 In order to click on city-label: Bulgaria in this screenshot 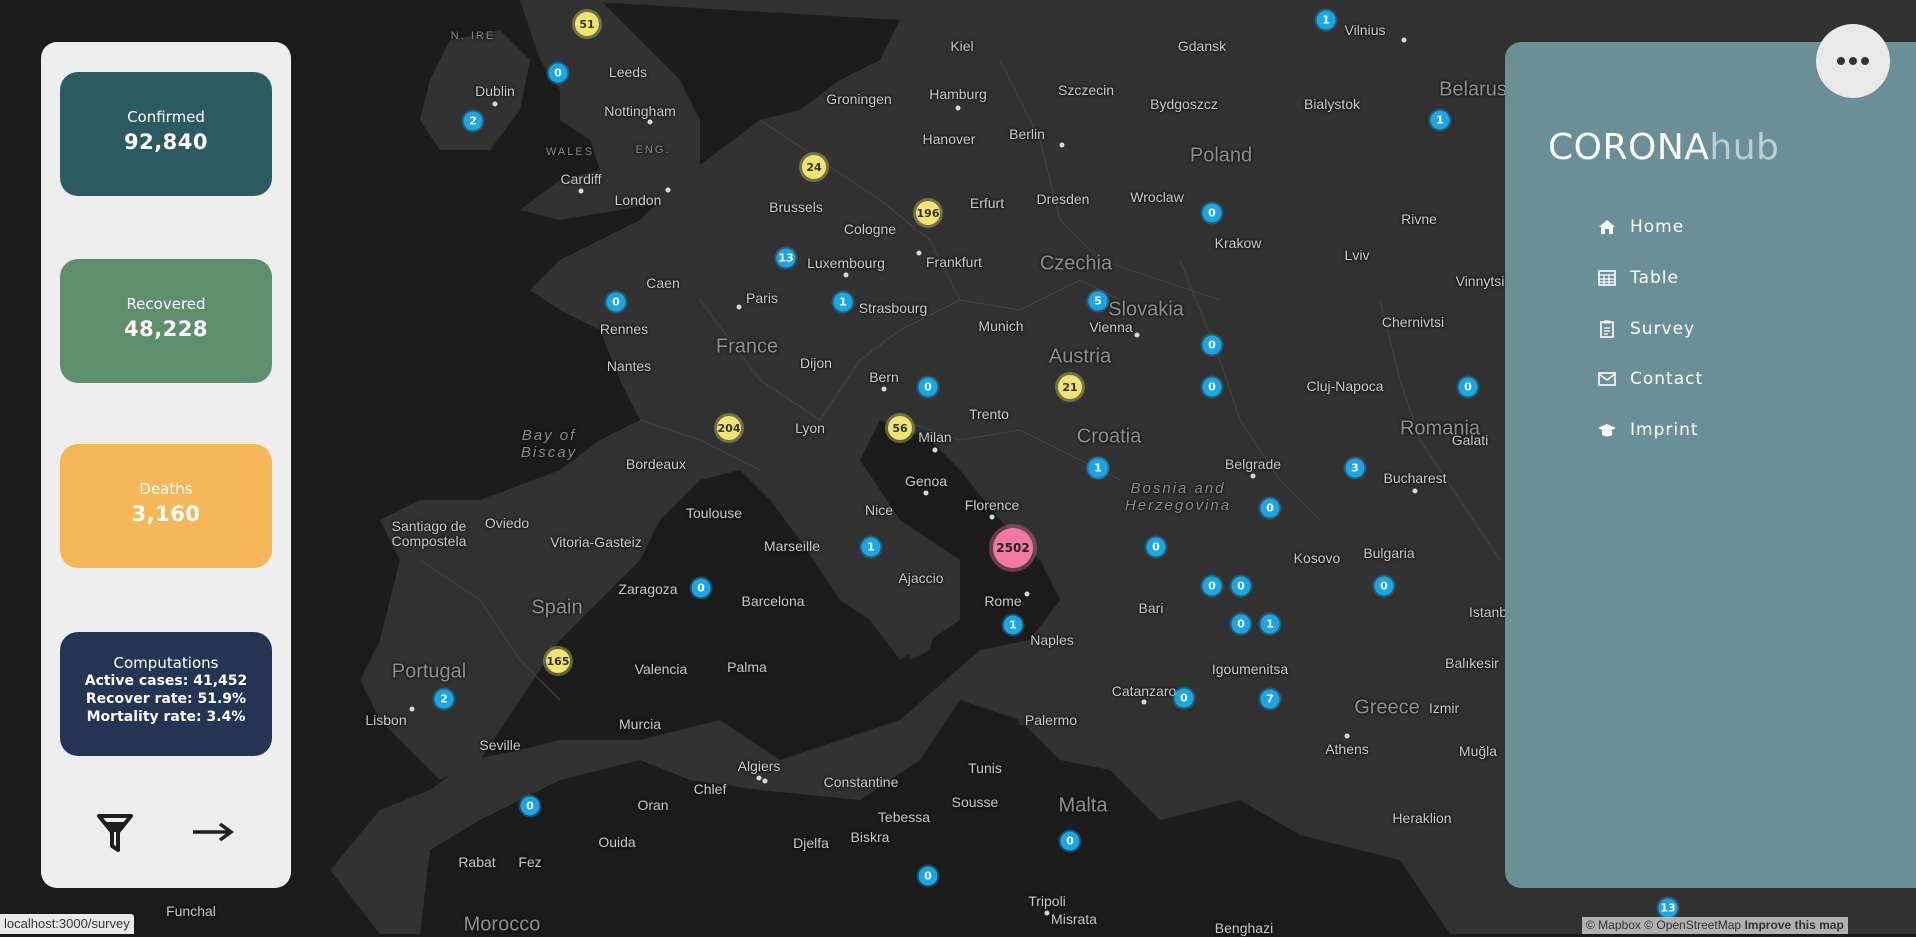, I will do `click(1389, 553)`.